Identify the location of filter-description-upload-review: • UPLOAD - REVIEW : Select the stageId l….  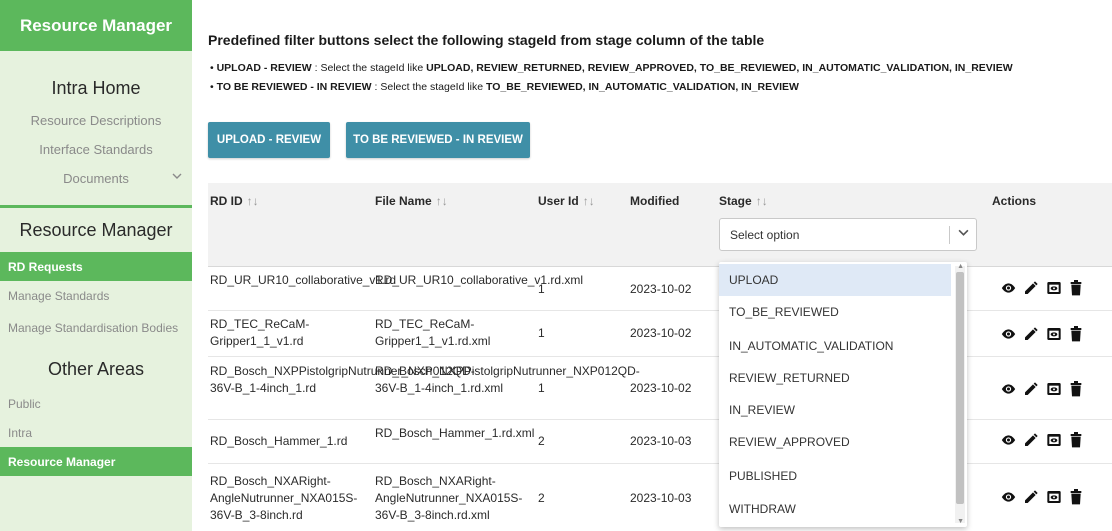
(611, 68).